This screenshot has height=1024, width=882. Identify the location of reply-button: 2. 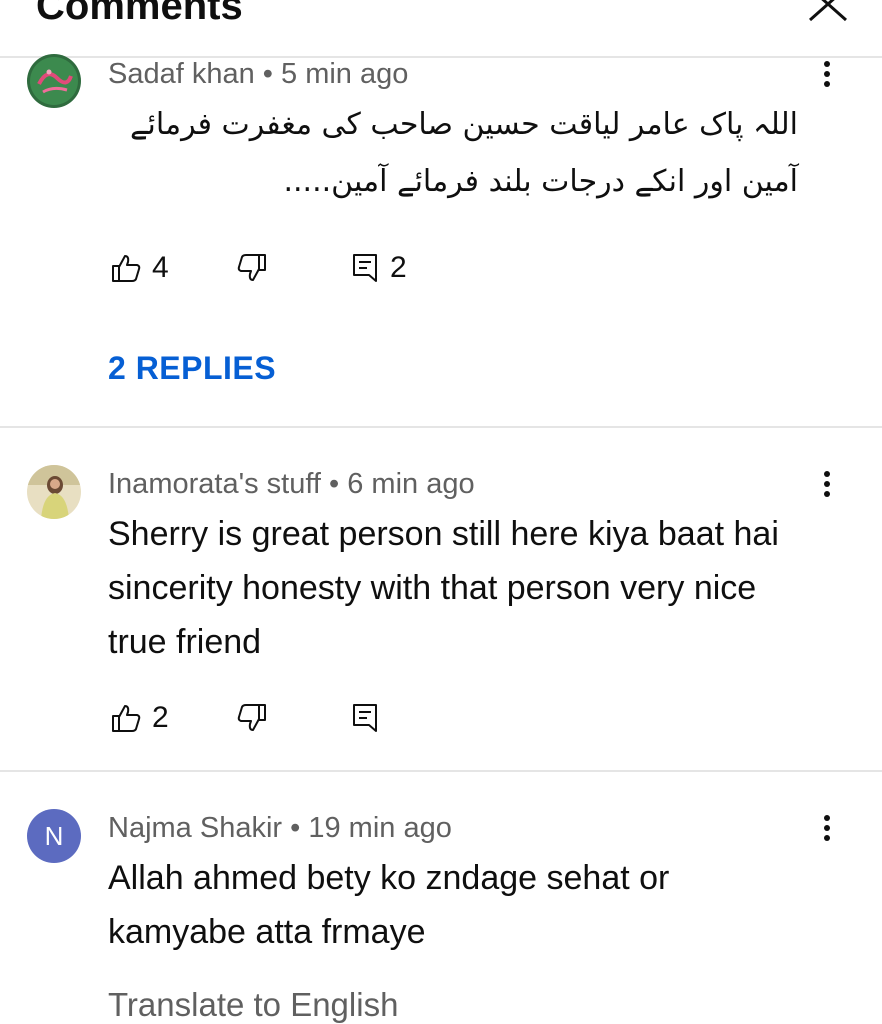
(378, 268).